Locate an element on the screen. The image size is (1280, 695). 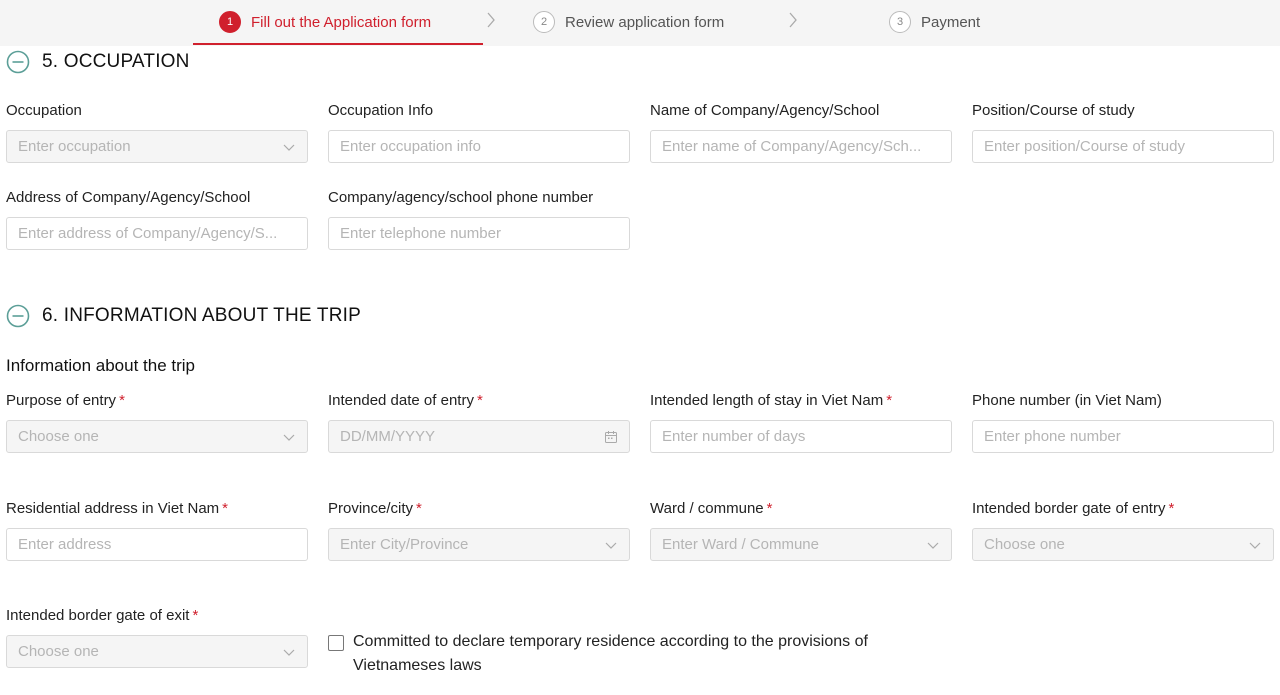
active-step-underline is located at coordinates (338, 44).